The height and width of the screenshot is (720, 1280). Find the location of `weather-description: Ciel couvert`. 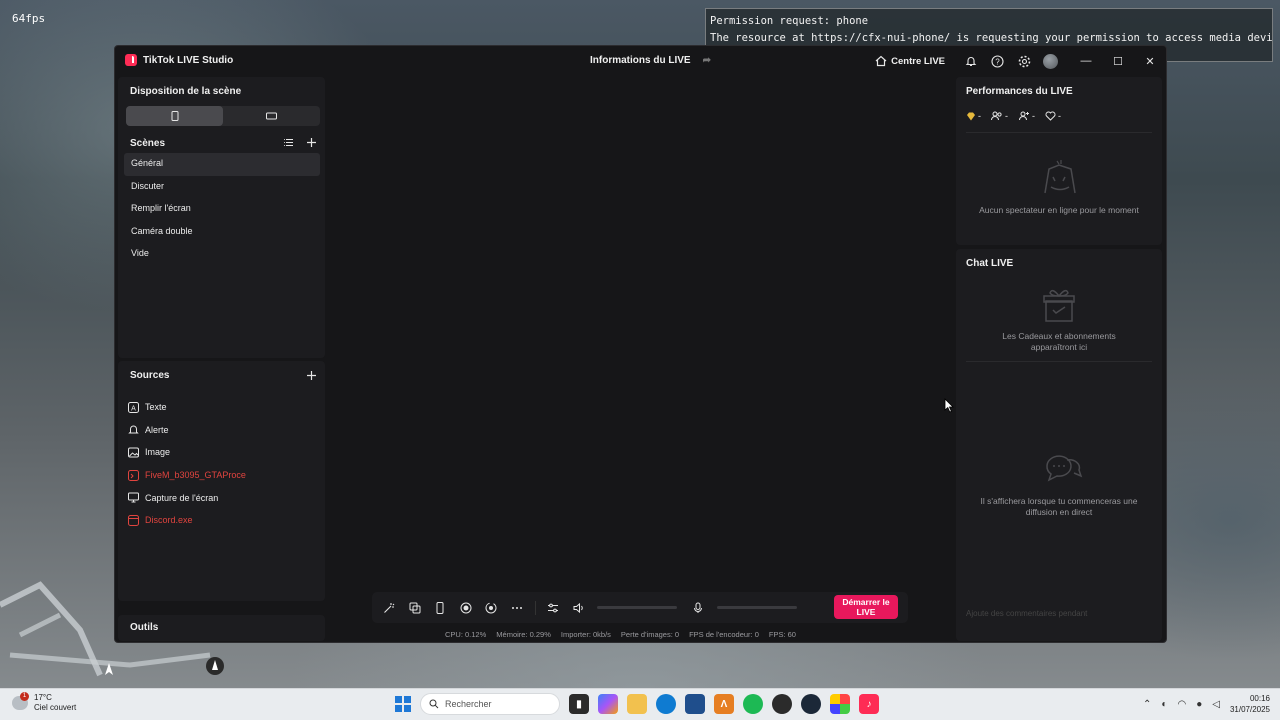

weather-description: Ciel couvert is located at coordinates (55, 707).